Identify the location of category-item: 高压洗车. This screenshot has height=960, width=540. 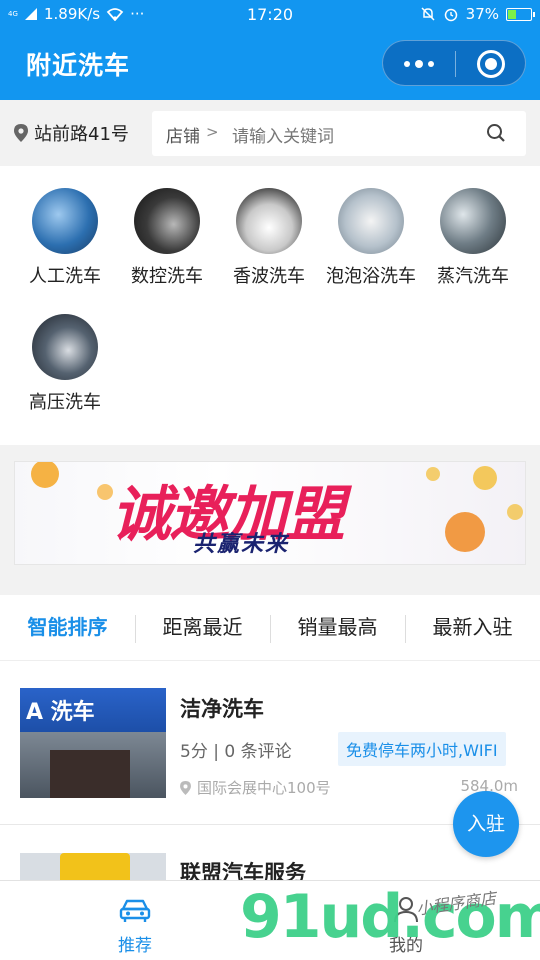
(65, 364).